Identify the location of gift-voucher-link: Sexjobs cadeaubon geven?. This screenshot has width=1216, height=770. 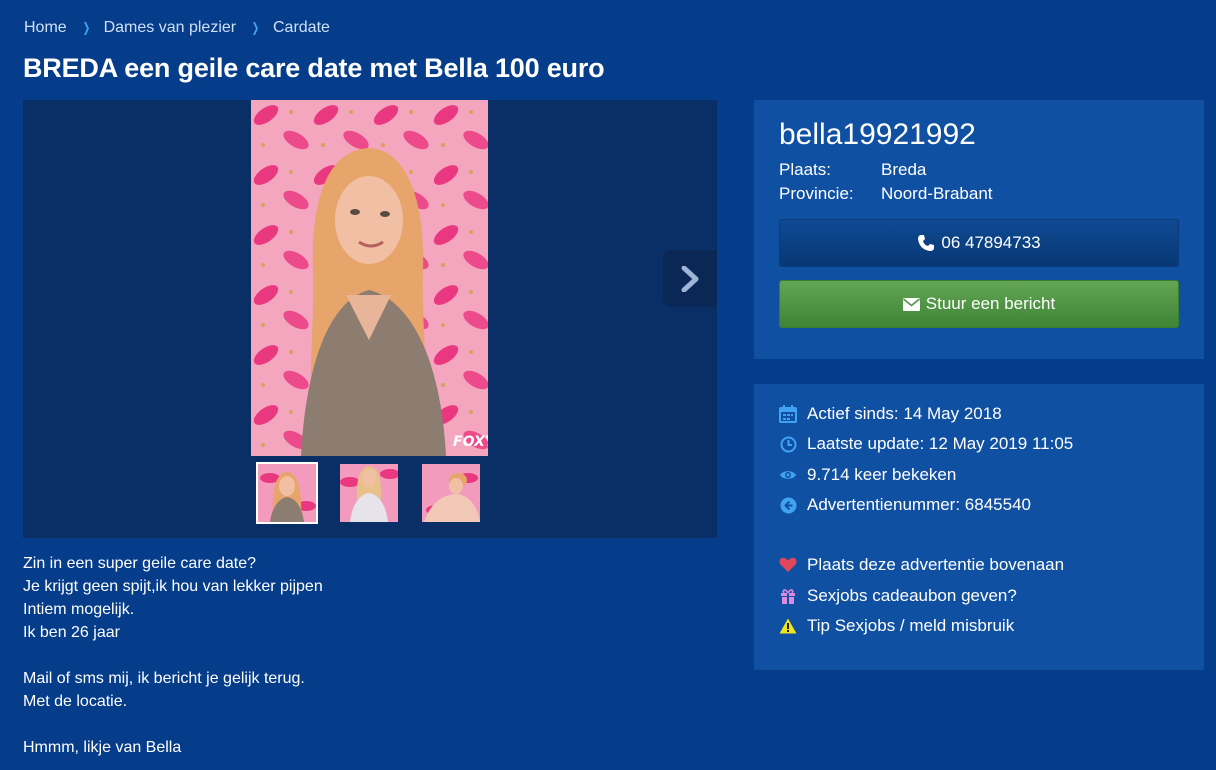
(898, 596).